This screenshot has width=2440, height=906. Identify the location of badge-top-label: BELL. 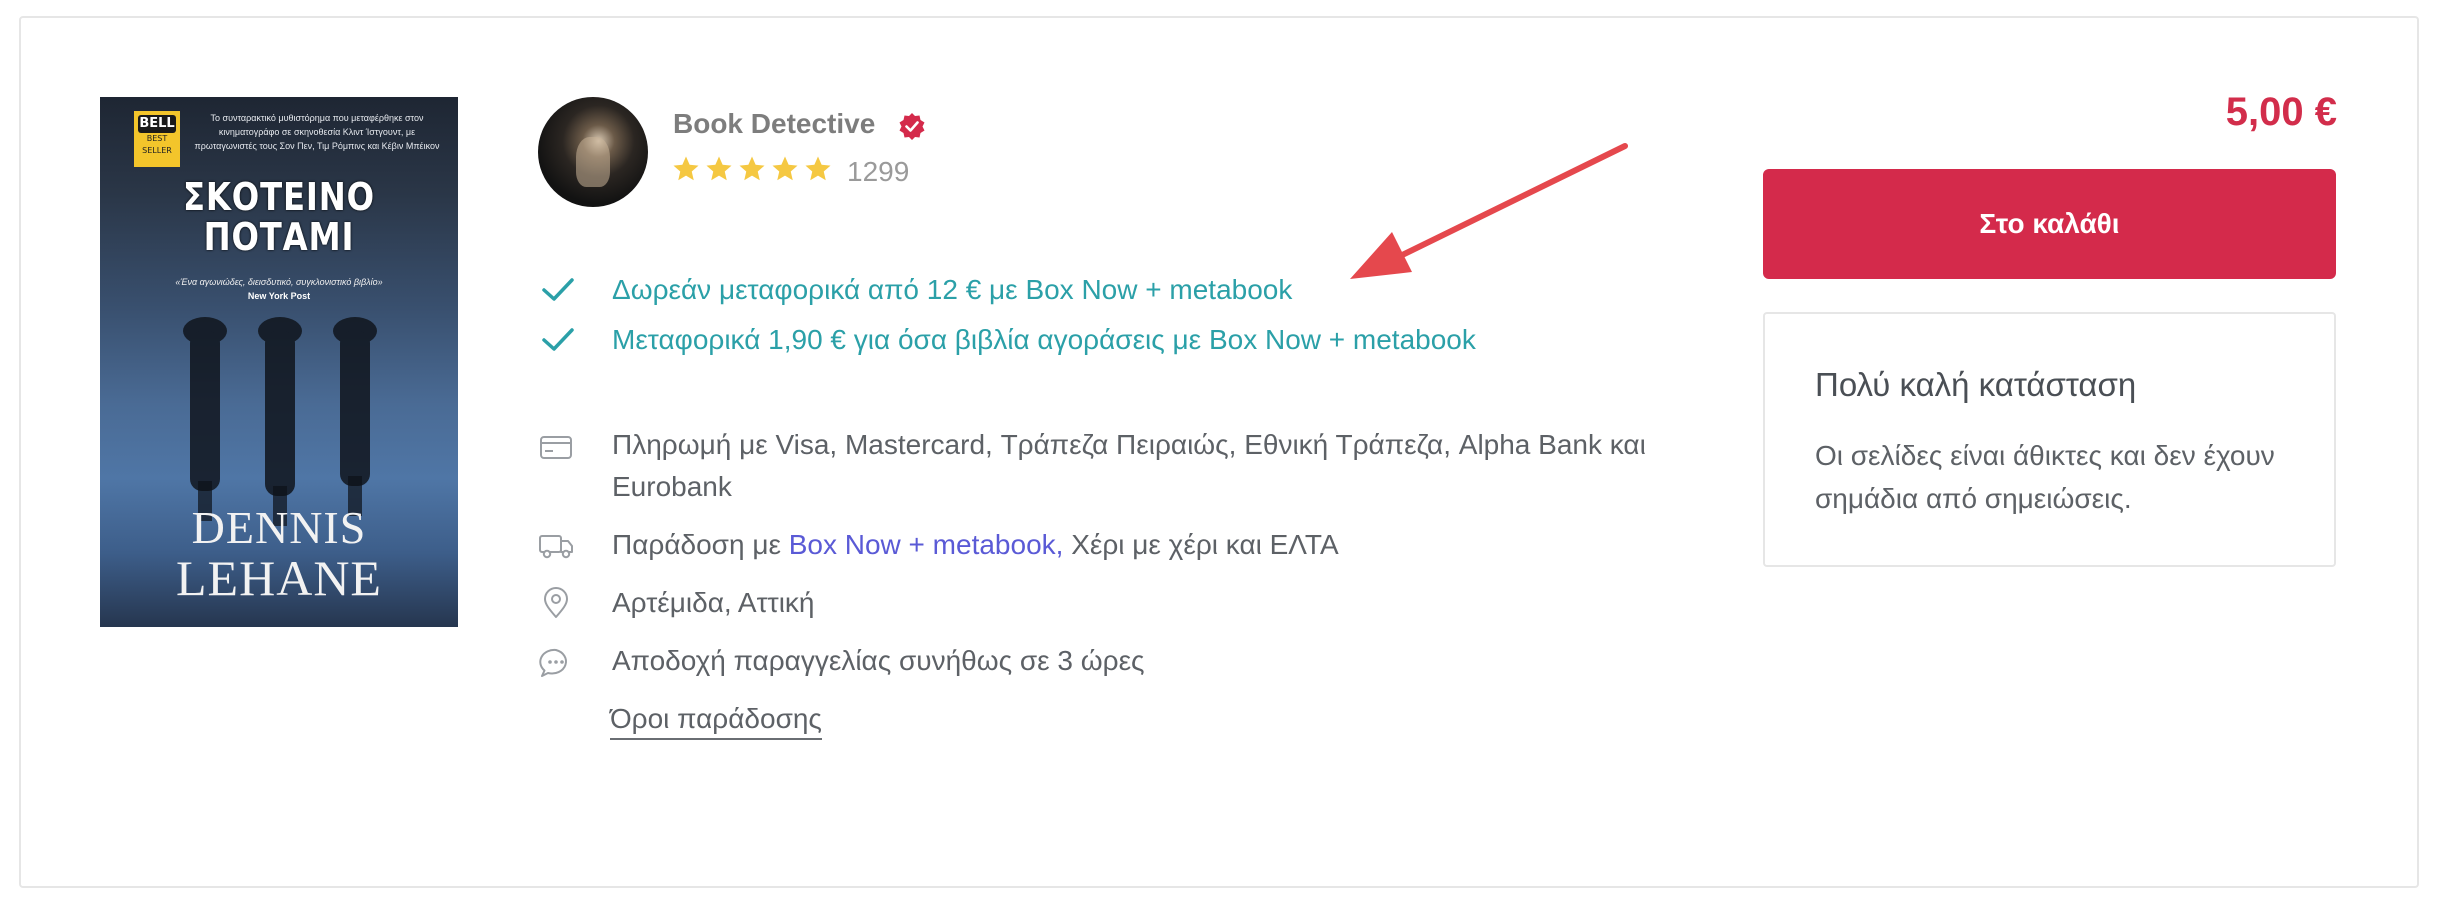
(157, 124).